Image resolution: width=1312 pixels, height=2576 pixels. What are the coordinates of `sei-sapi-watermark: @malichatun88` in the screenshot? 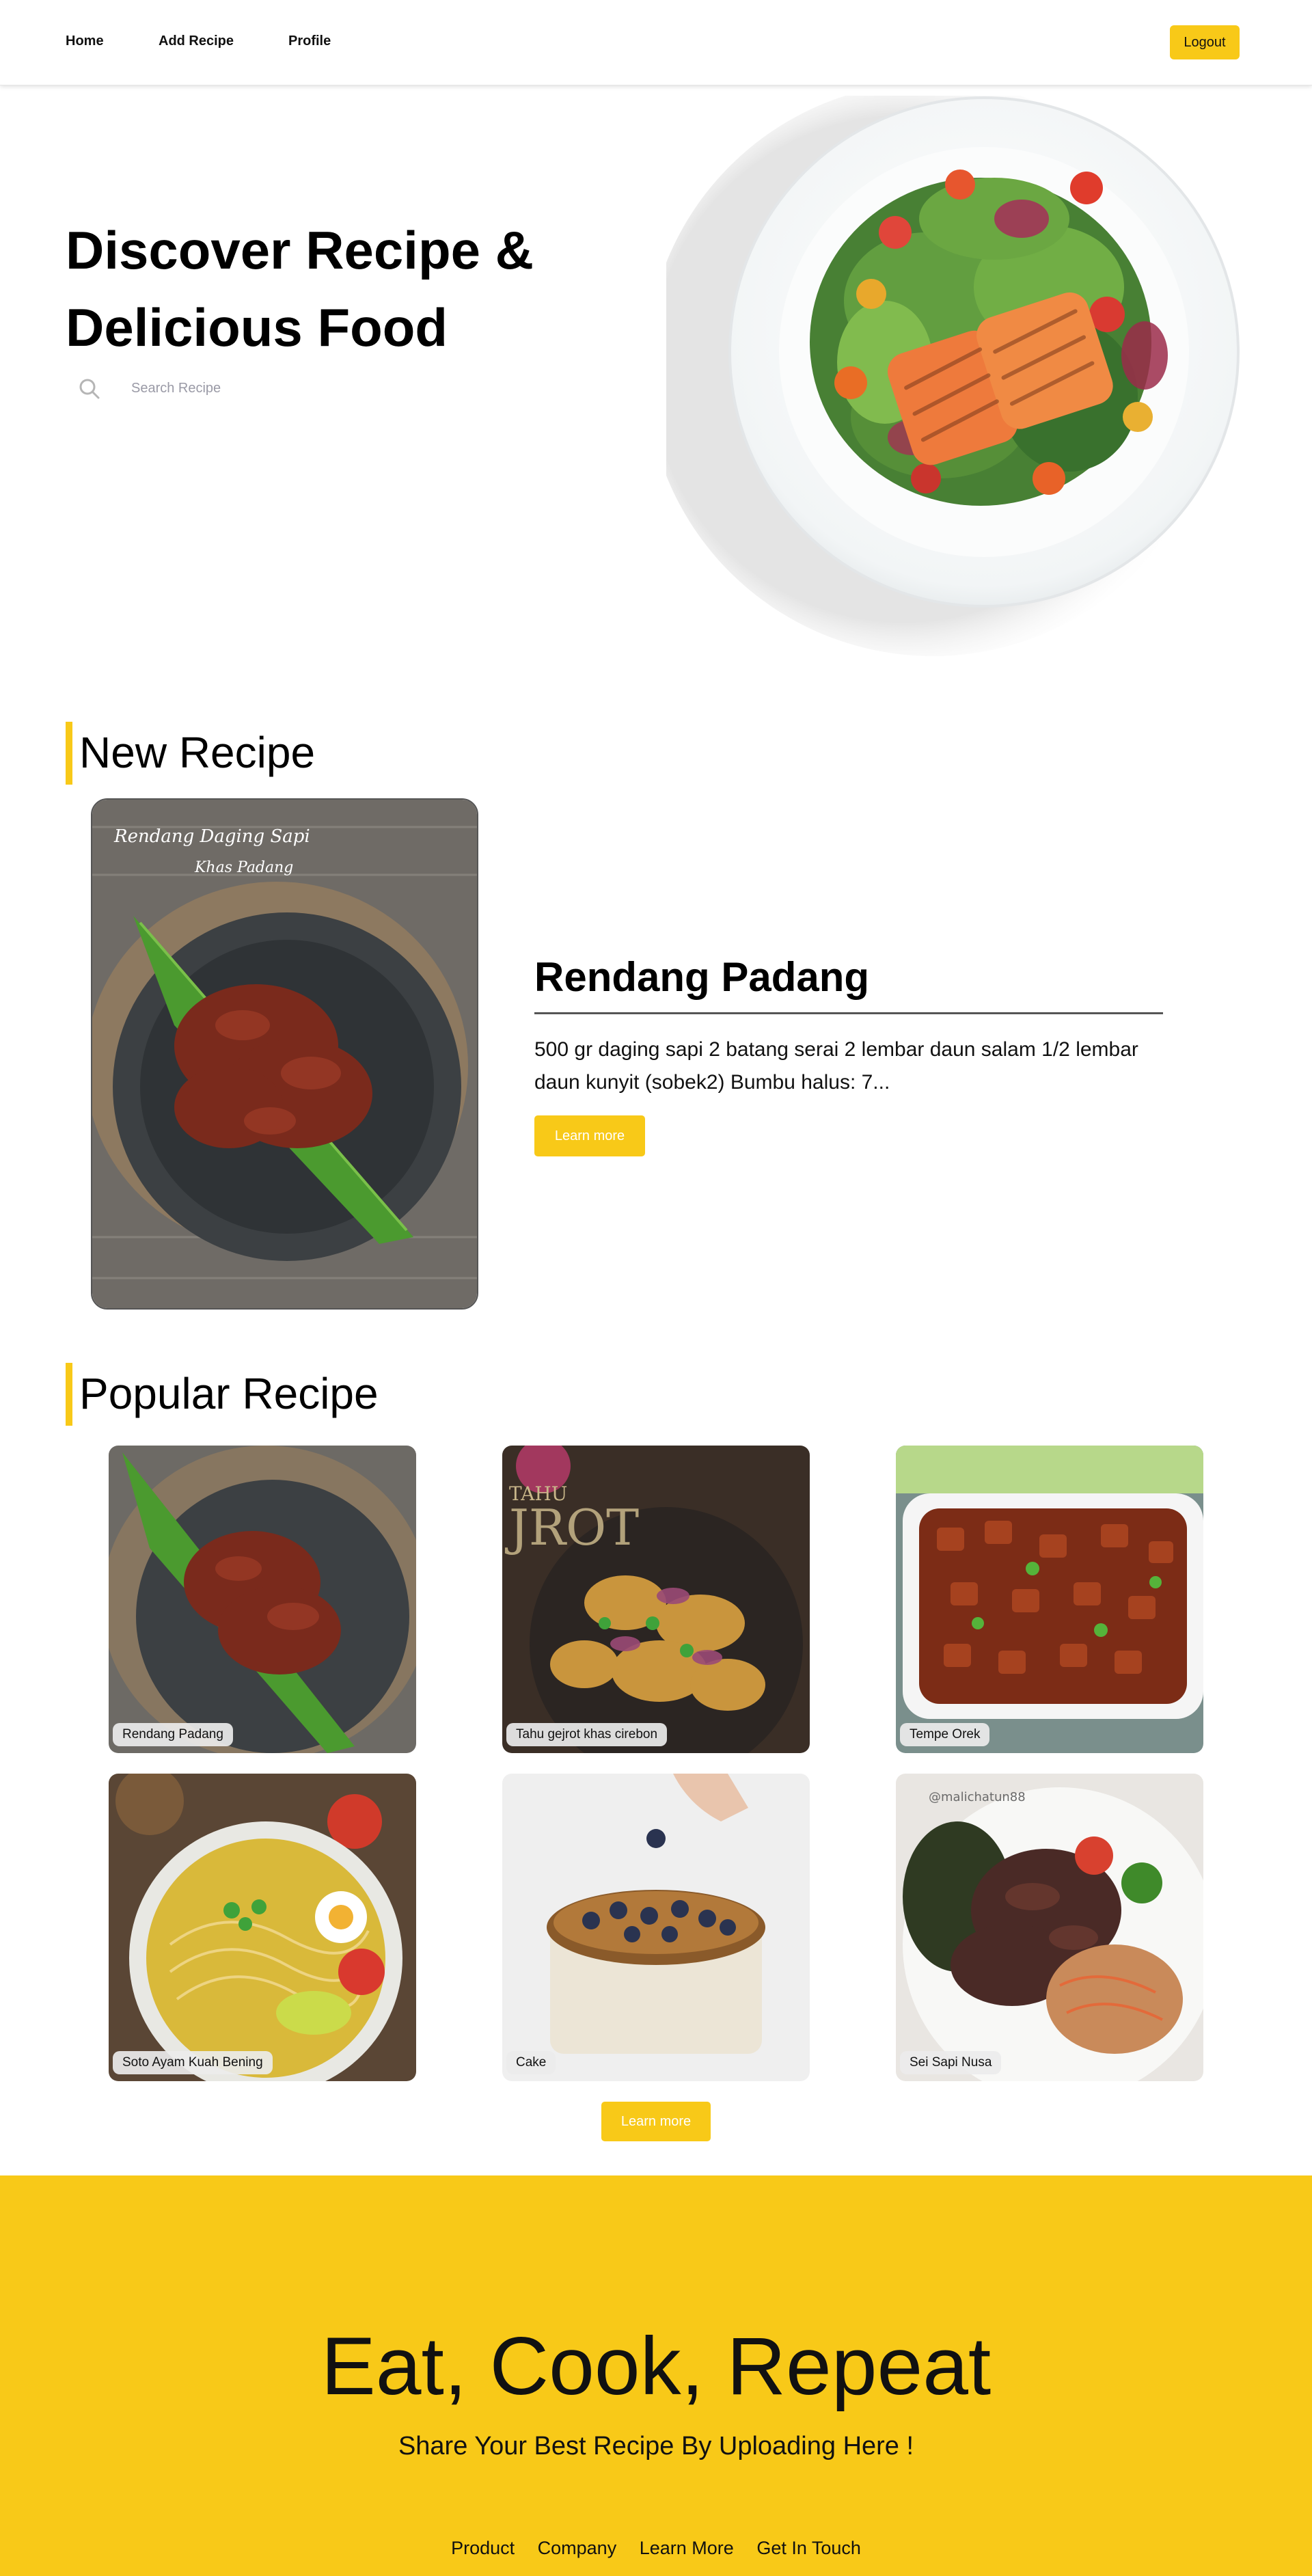 It's located at (977, 1797).